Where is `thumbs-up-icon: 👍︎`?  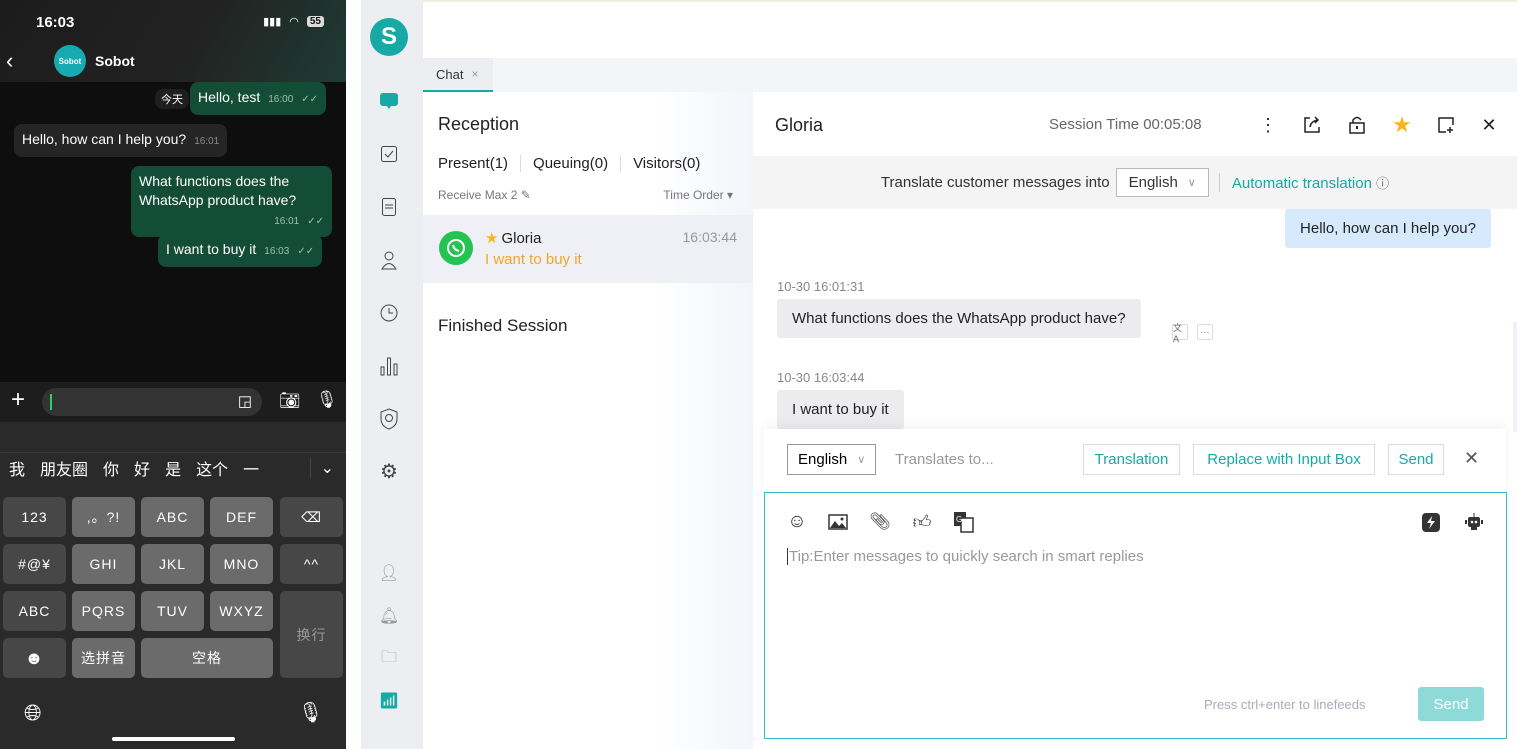 thumbs-up-icon: 👍︎ is located at coordinates (922, 522).